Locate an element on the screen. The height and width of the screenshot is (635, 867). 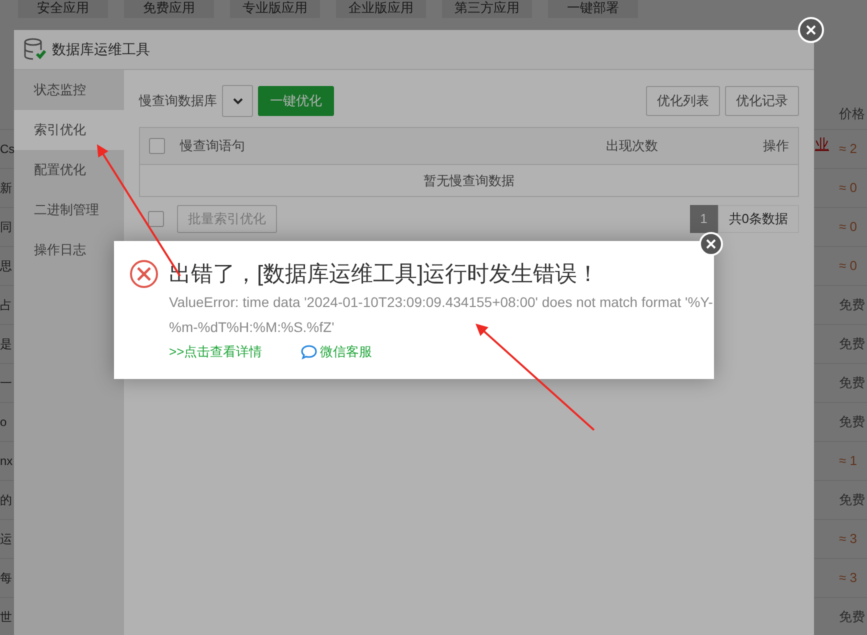
table-cell-text: 同 is located at coordinates (6, 227).